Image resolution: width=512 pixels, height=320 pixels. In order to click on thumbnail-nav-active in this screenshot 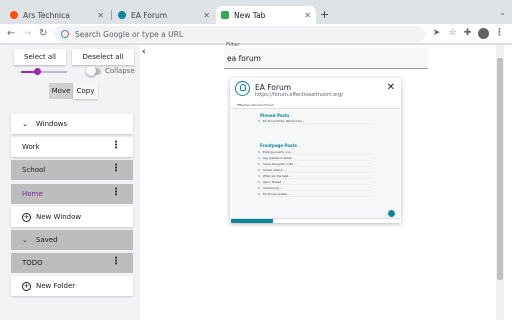, I will do `click(252, 221)`.